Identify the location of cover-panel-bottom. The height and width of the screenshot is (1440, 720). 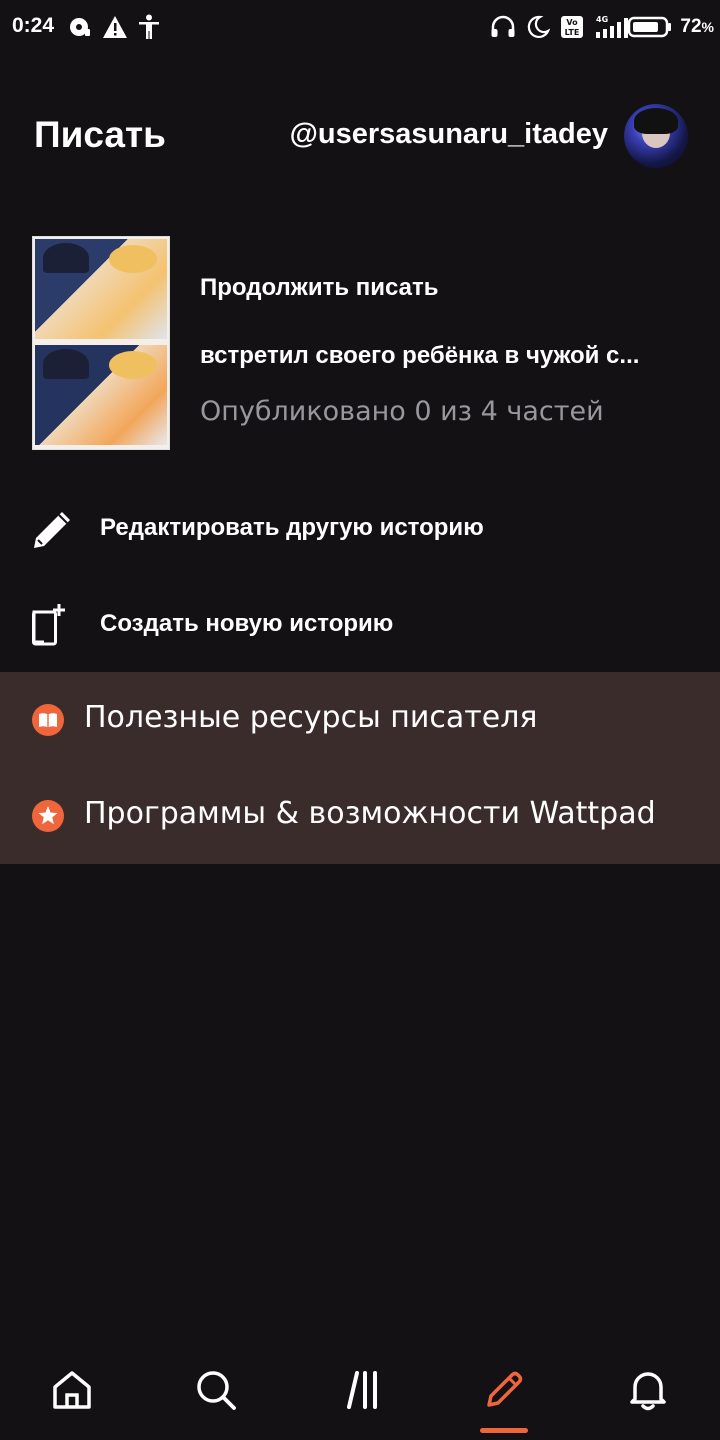
(101, 395).